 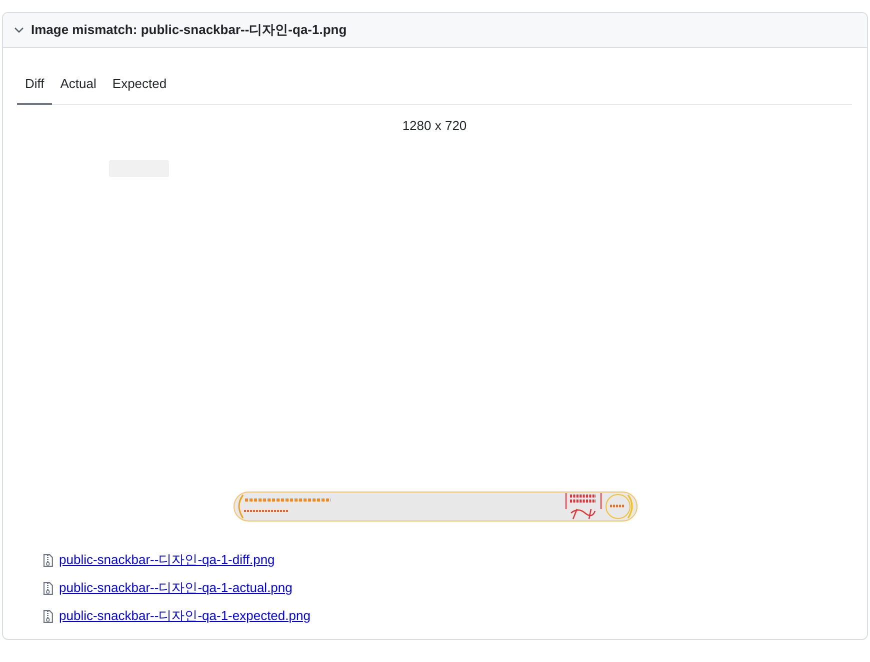 What do you see at coordinates (167, 560) in the screenshot?
I see `file-link: public-snackbar--디자인-qa-1-diff.png` at bounding box center [167, 560].